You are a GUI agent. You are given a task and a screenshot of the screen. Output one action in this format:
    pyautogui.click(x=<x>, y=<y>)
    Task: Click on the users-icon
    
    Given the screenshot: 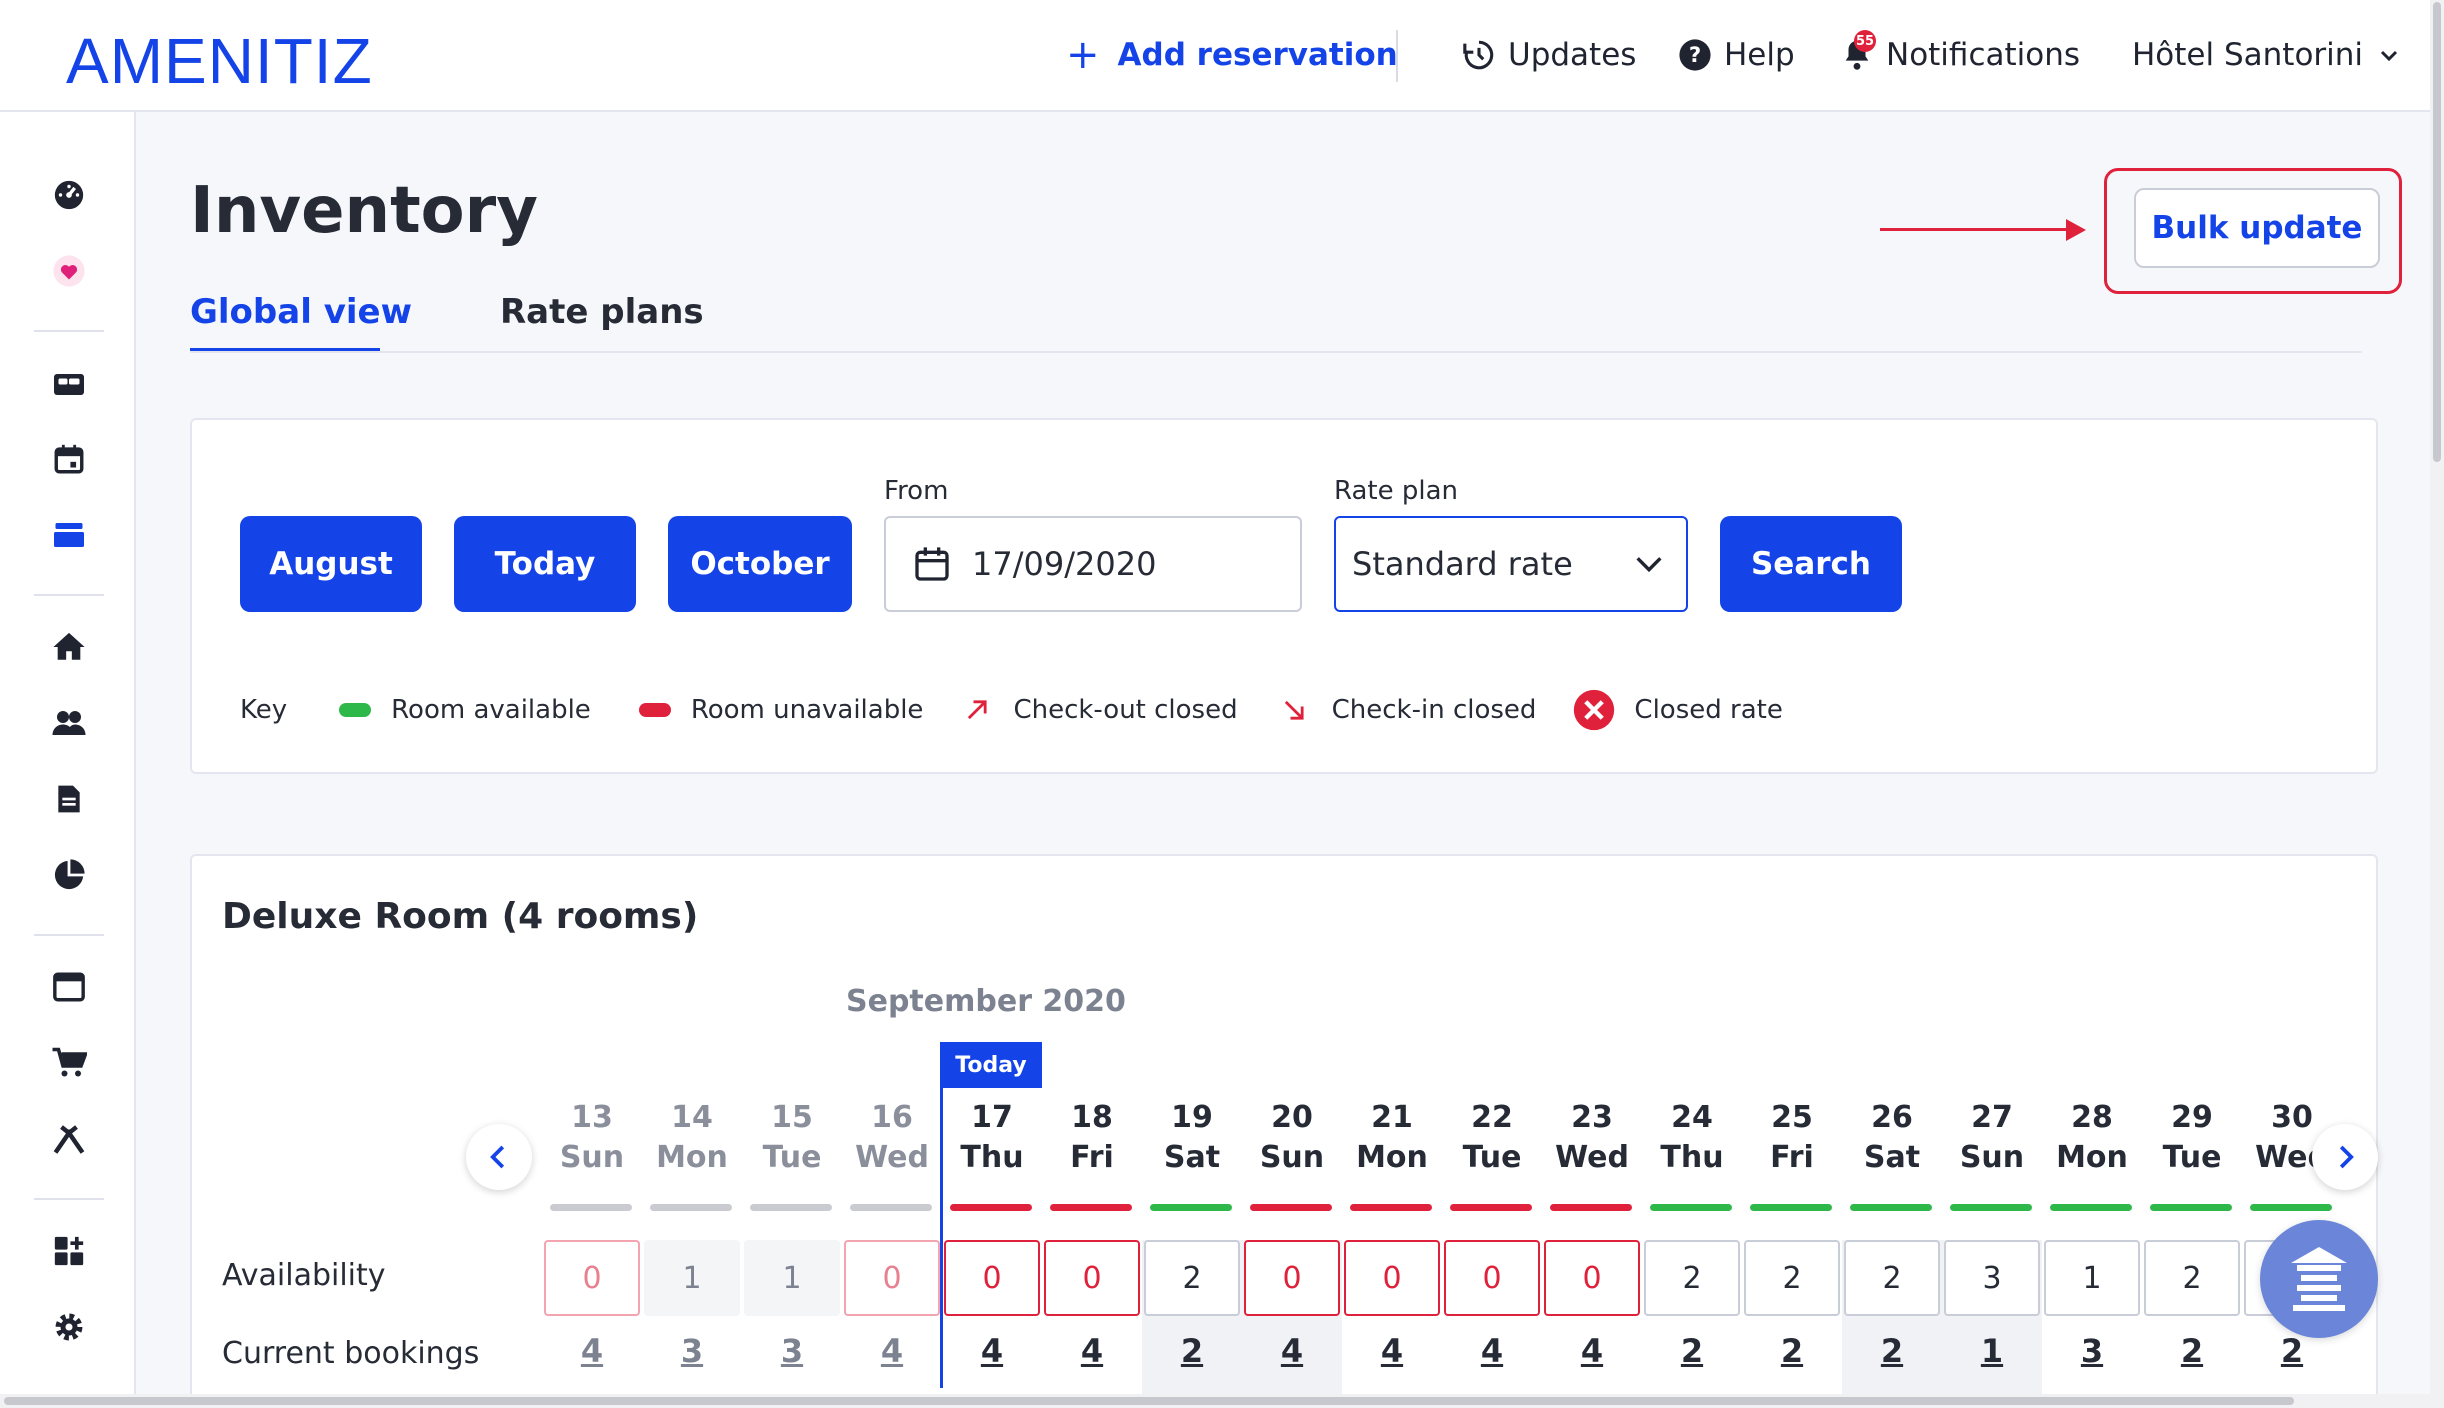 What is the action you would take?
    pyautogui.click(x=69, y=723)
    